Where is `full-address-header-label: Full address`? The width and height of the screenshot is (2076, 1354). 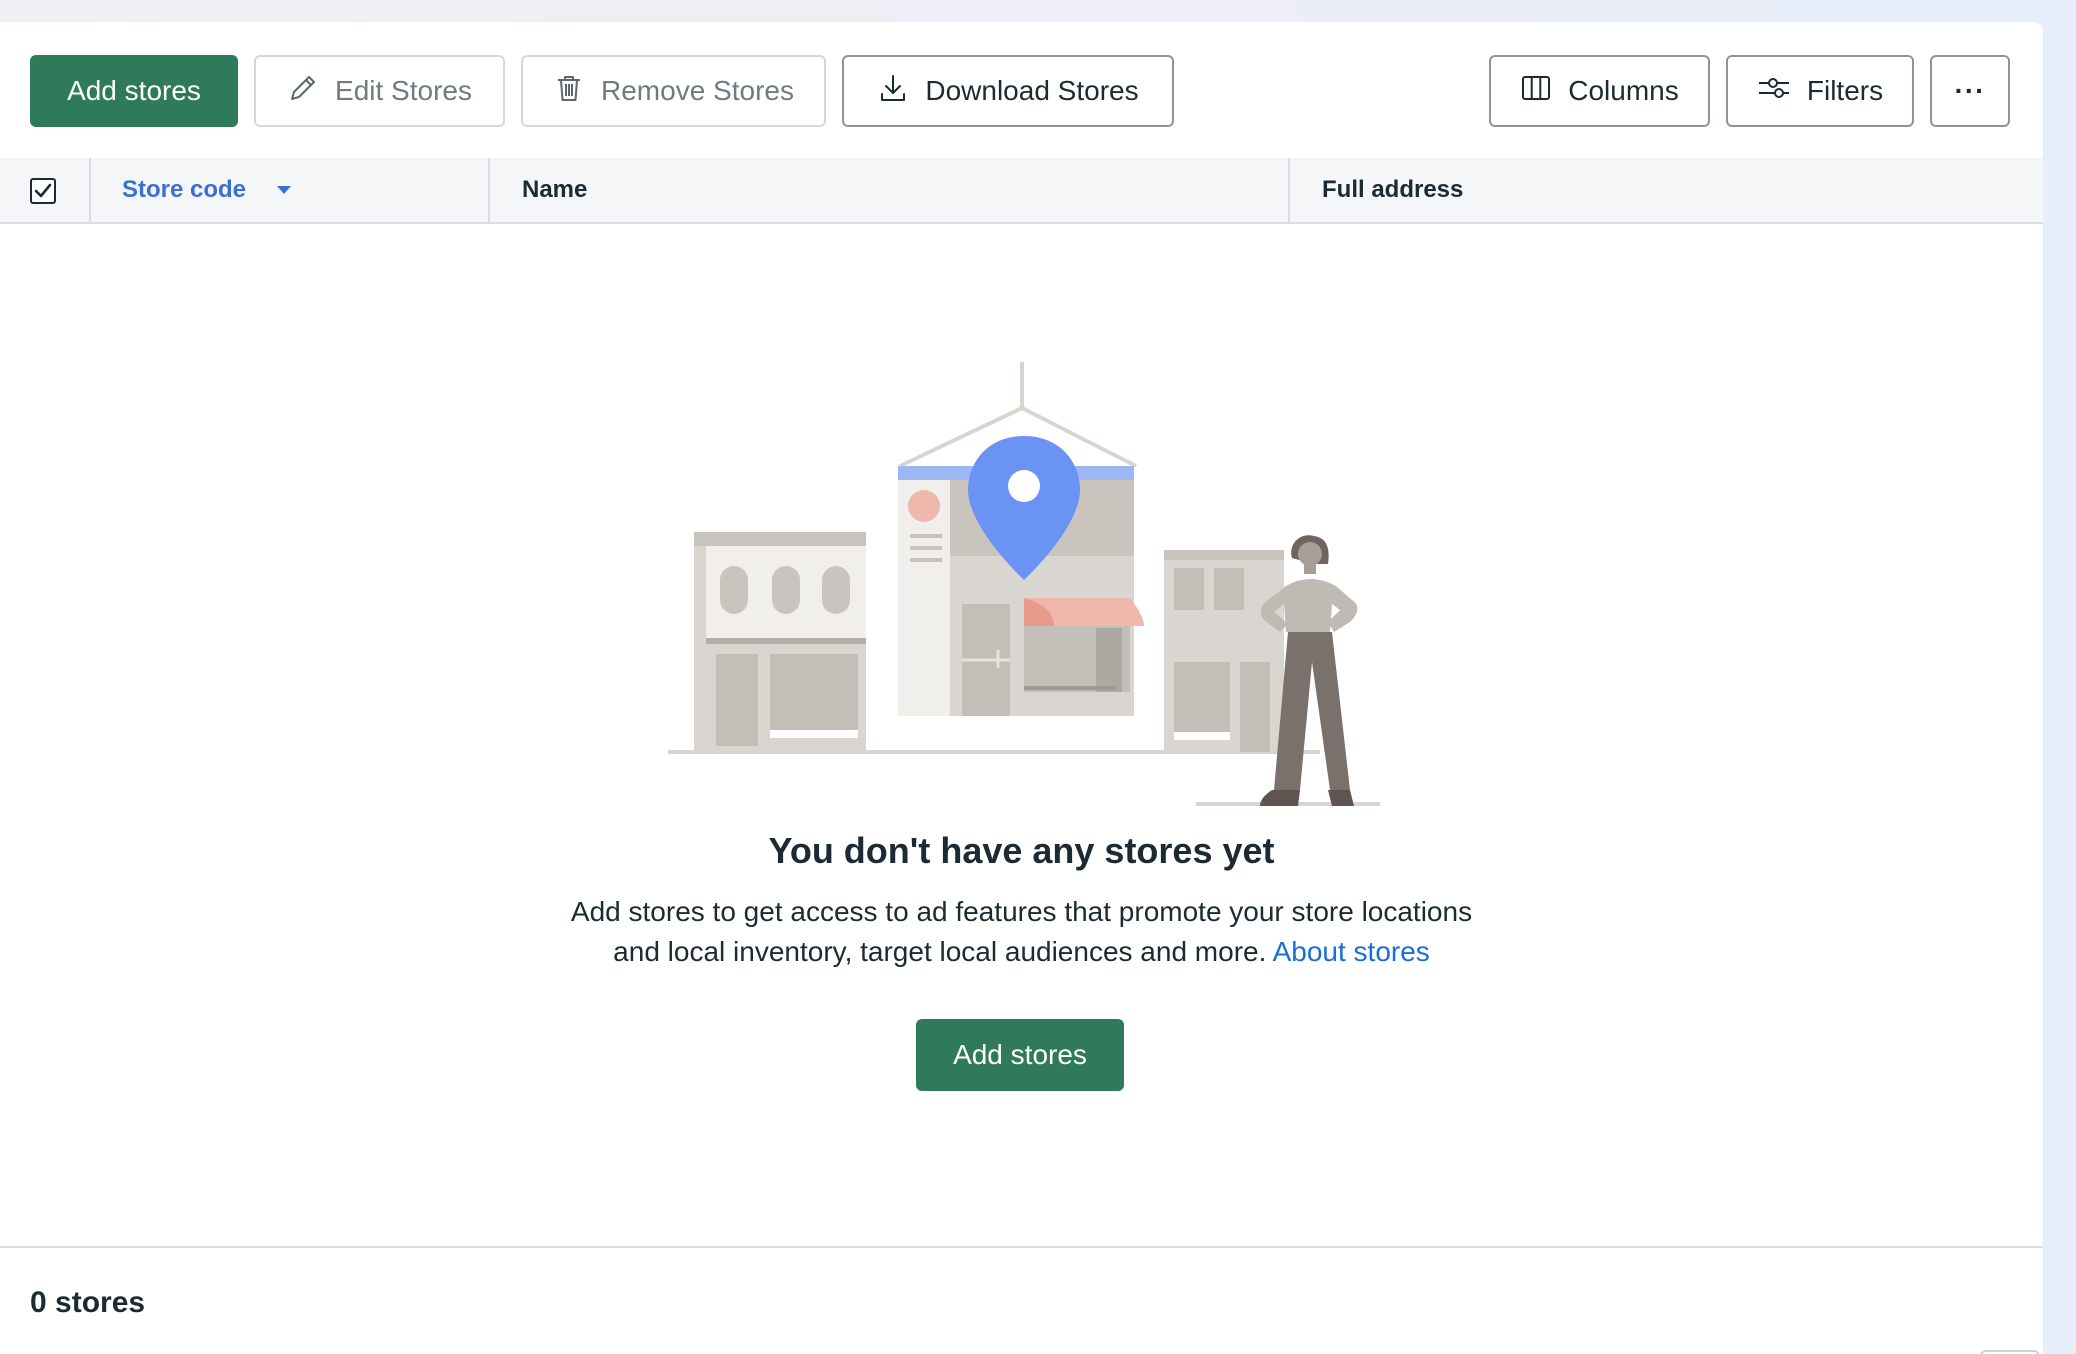
full-address-header-label: Full address is located at coordinates (1393, 189).